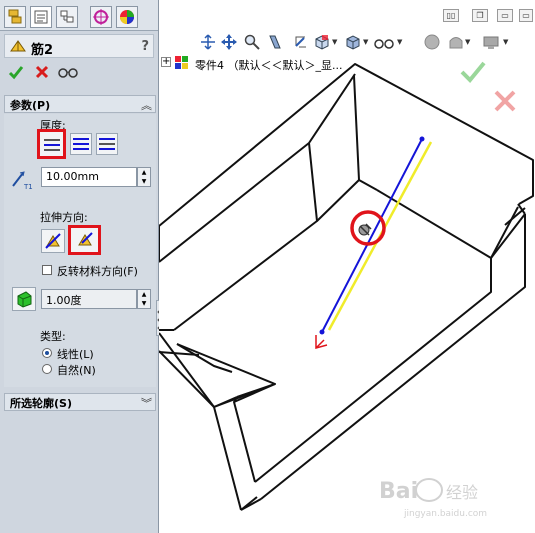 Image resolution: width=535 pixels, height=533 pixels. I want to click on thickness-both-sides-button, so click(81, 144).